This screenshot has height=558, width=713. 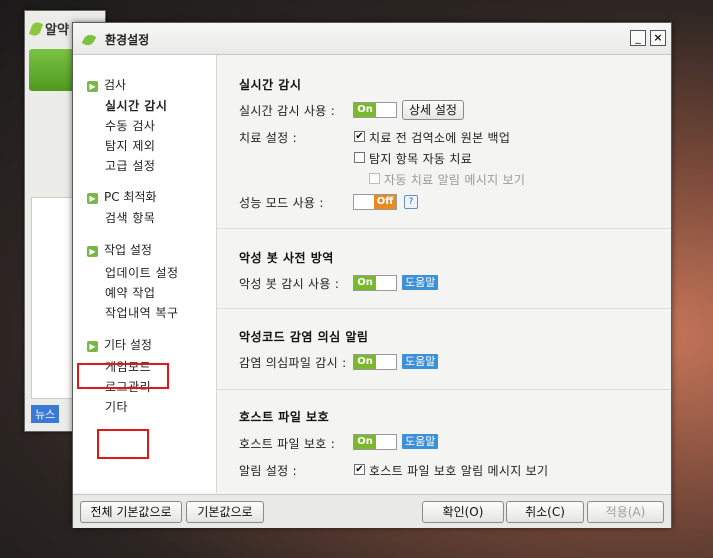 What do you see at coordinates (638, 38) in the screenshot?
I see `minimize-button: _` at bounding box center [638, 38].